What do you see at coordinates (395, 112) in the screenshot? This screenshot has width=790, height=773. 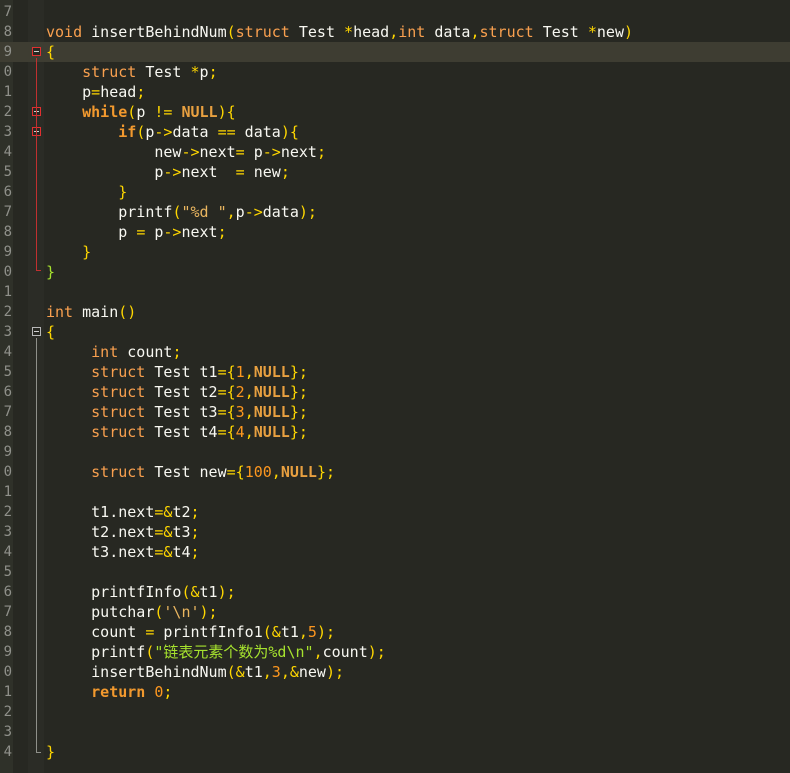 I see `code-line: 2 while(p != NULL){` at bounding box center [395, 112].